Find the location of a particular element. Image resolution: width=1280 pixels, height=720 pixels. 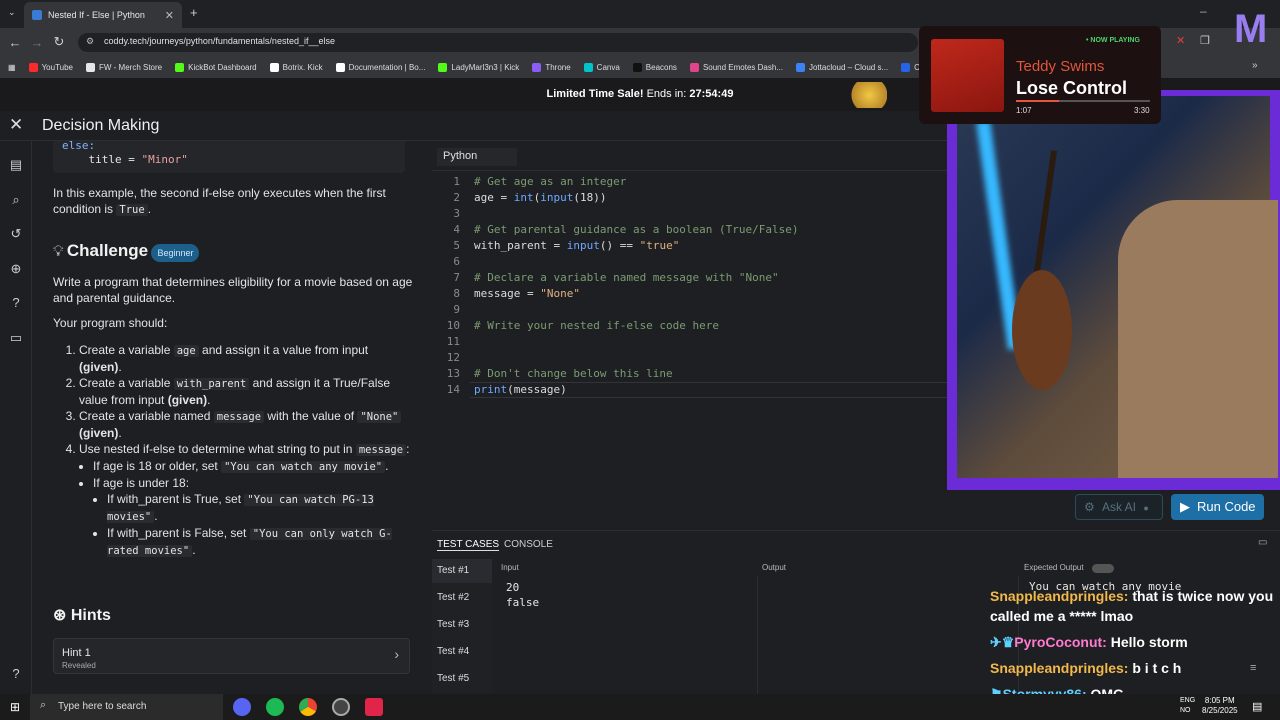

notifications-icon: ▤ is located at coordinates (1257, 706).